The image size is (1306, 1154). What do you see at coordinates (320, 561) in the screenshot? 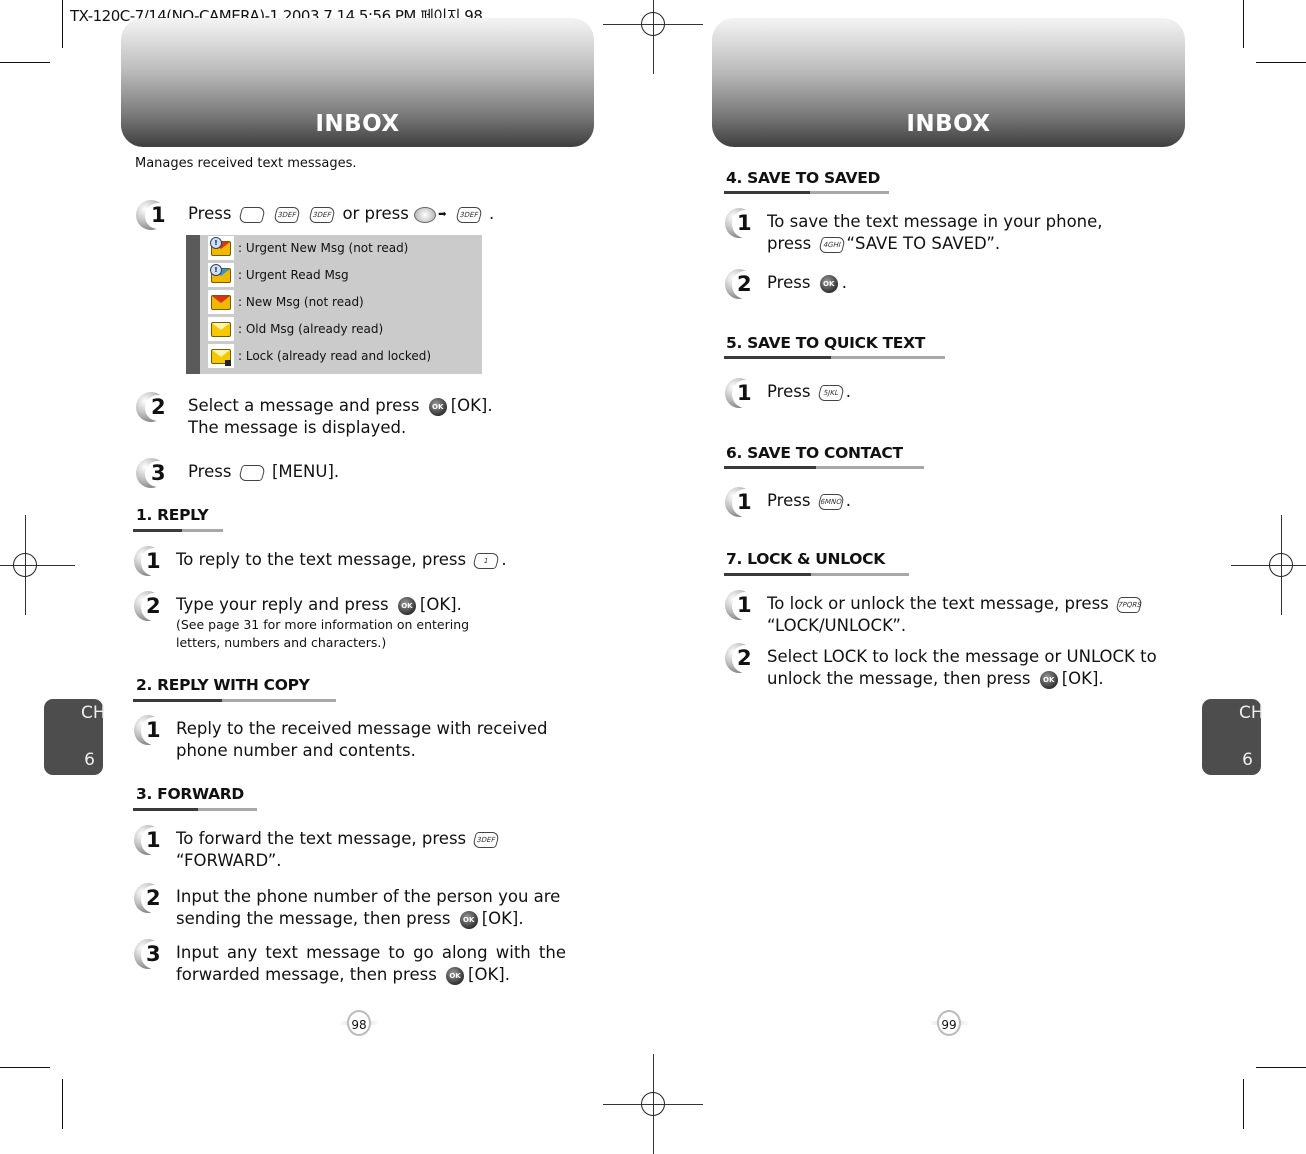
I see `reply-step-1: 1 To reply to the text message, press 1.` at bounding box center [320, 561].